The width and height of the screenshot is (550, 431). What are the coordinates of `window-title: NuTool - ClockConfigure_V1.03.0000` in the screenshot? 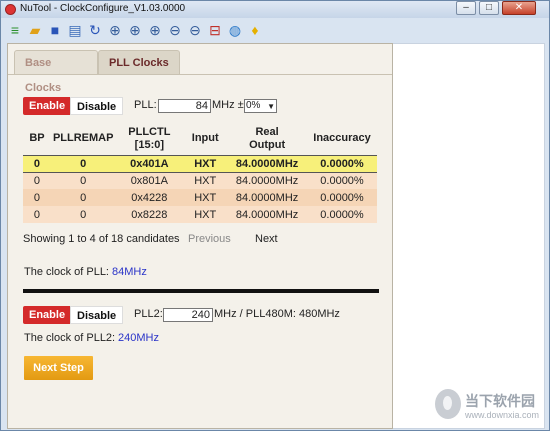 It's located at (103, 8).